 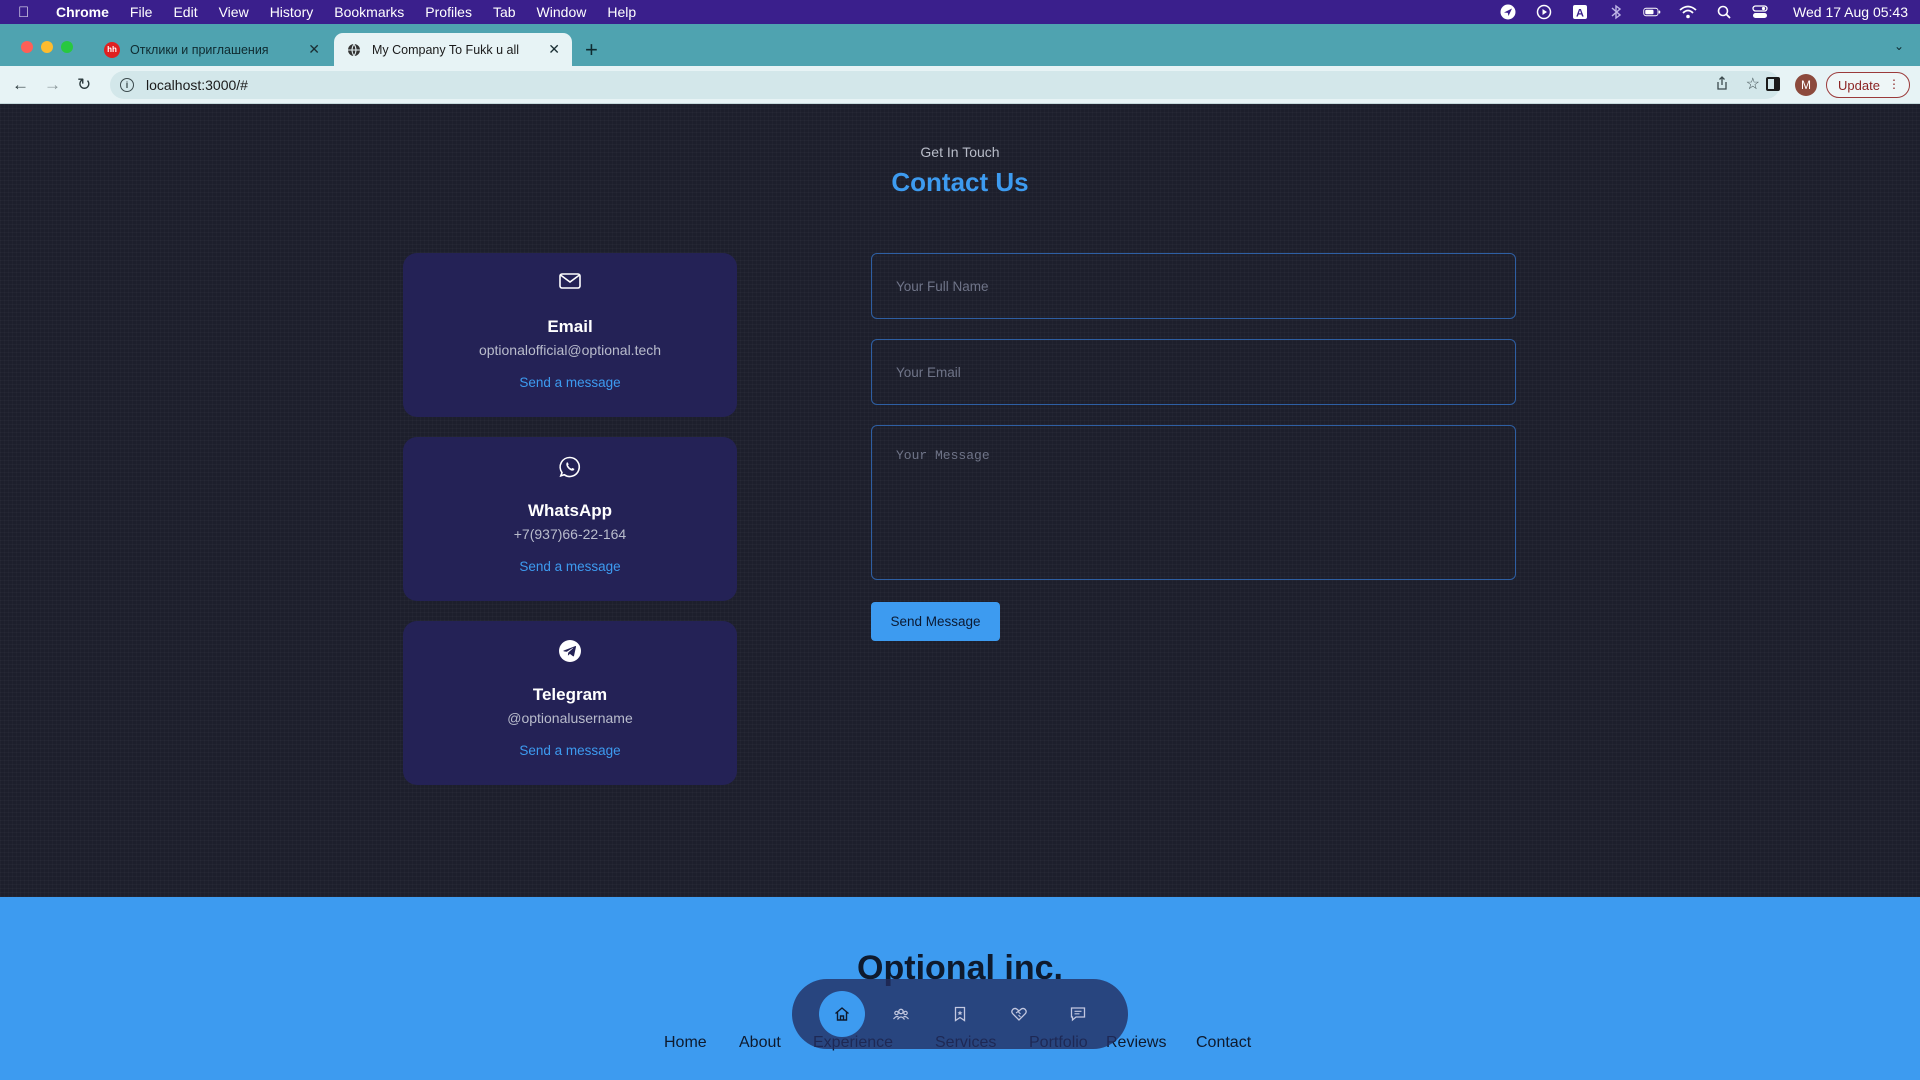 I want to click on reload-icon: ↻, so click(x=84, y=85).